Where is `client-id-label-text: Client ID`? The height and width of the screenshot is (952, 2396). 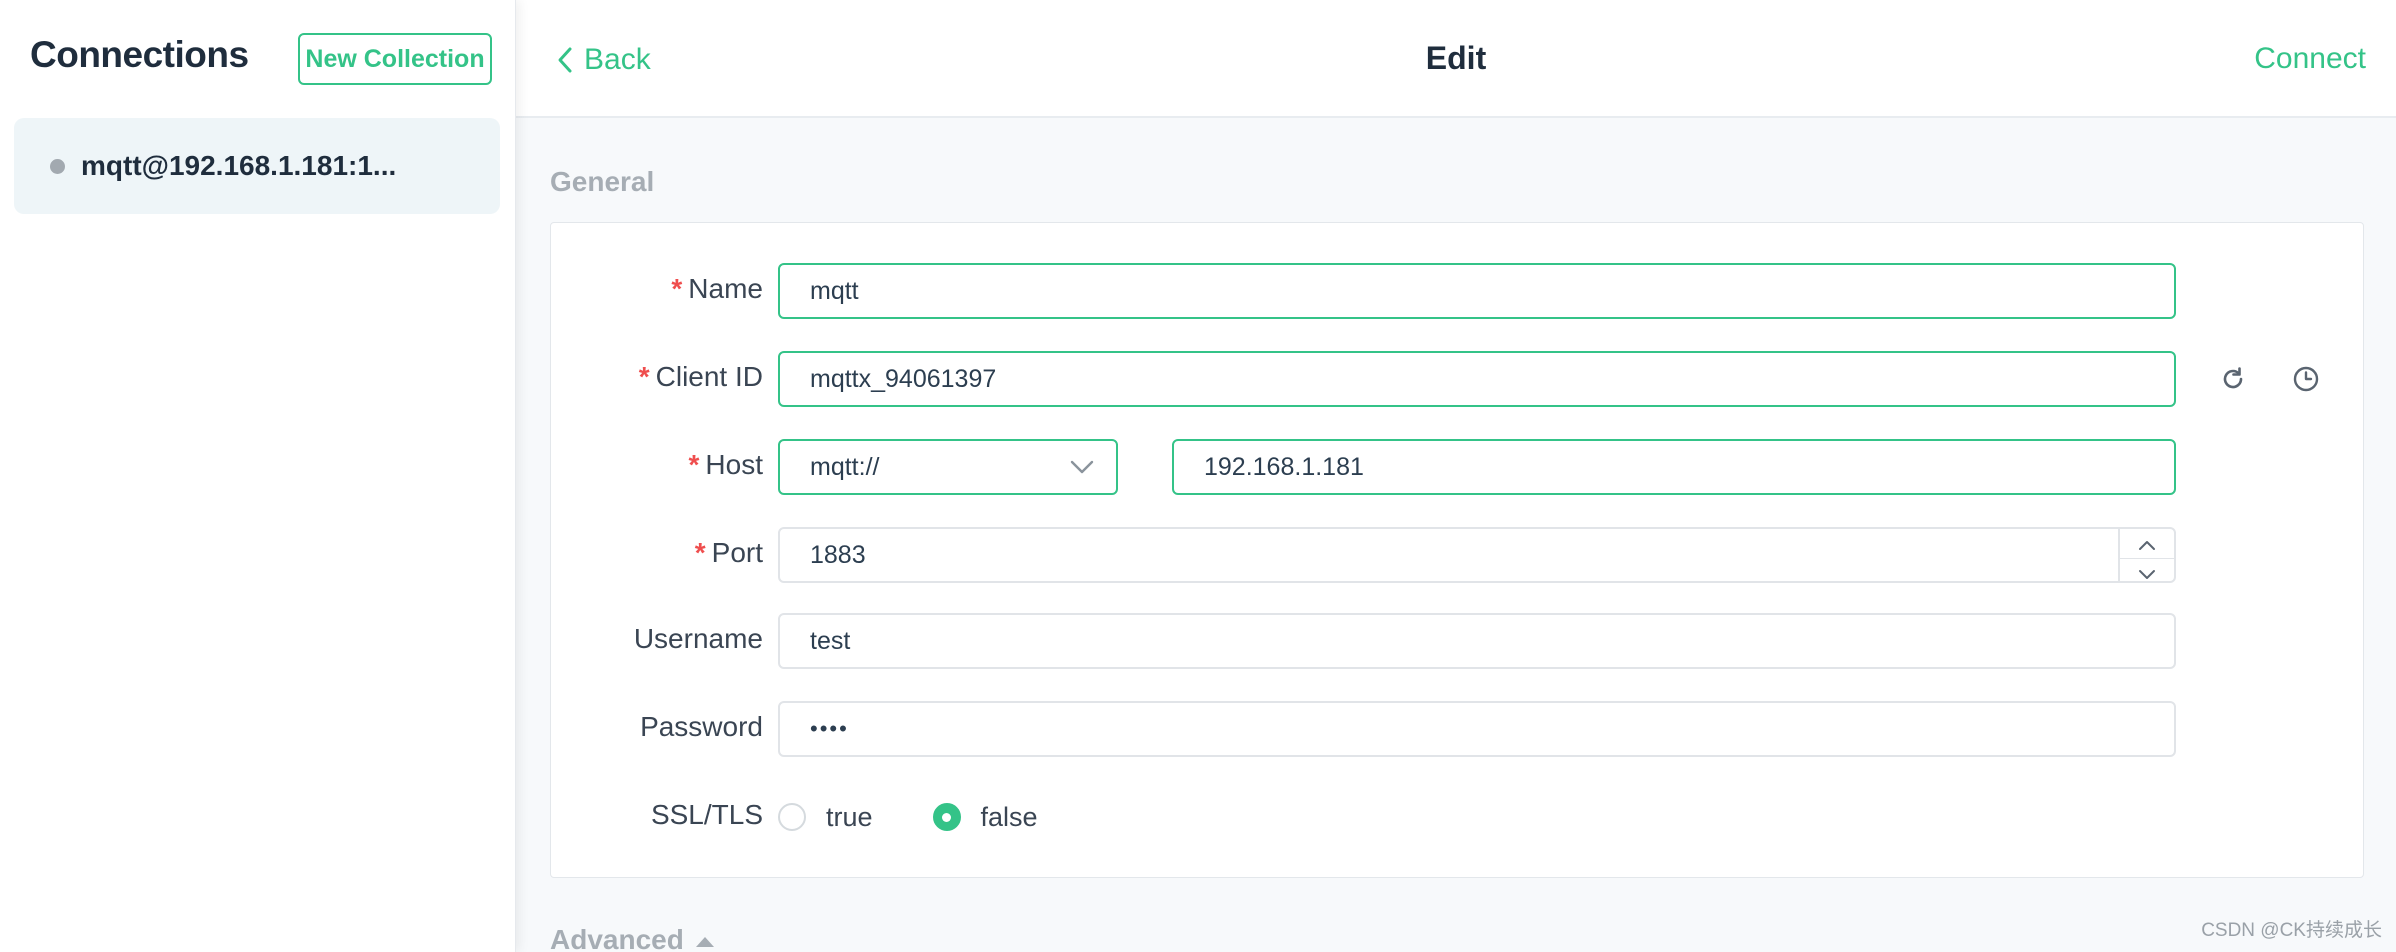 client-id-label-text: Client ID is located at coordinates (709, 376).